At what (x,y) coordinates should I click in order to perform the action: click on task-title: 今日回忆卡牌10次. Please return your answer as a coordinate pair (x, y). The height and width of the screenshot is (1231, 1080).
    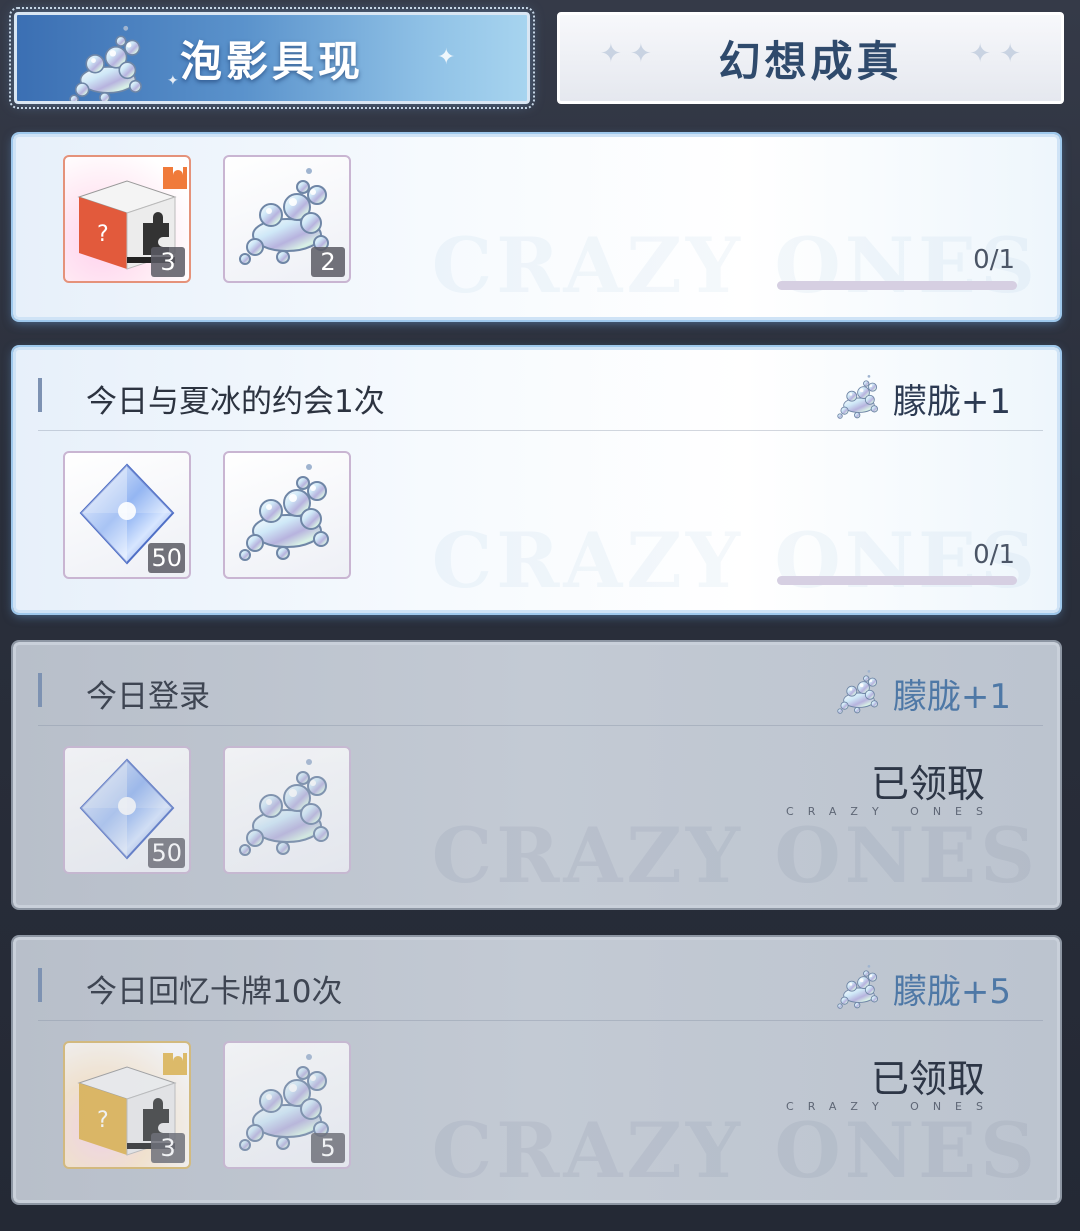
    Looking at the image, I should click on (214, 992).